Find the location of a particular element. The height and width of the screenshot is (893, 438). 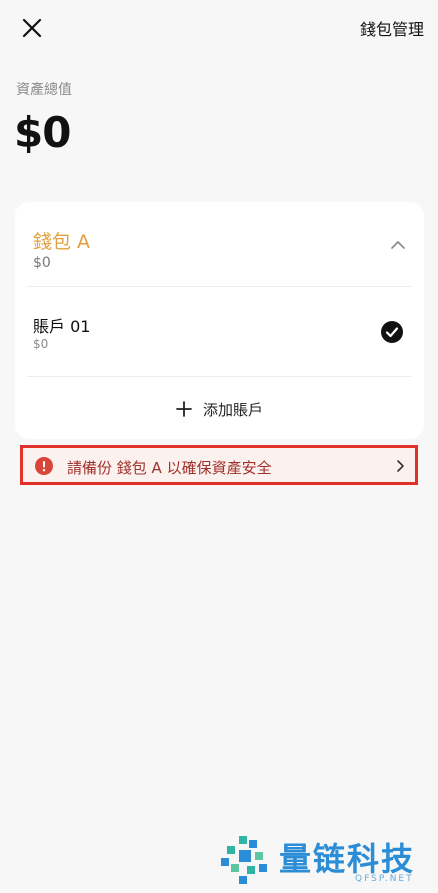

wallet-name: 錢包 A is located at coordinates (62, 242).